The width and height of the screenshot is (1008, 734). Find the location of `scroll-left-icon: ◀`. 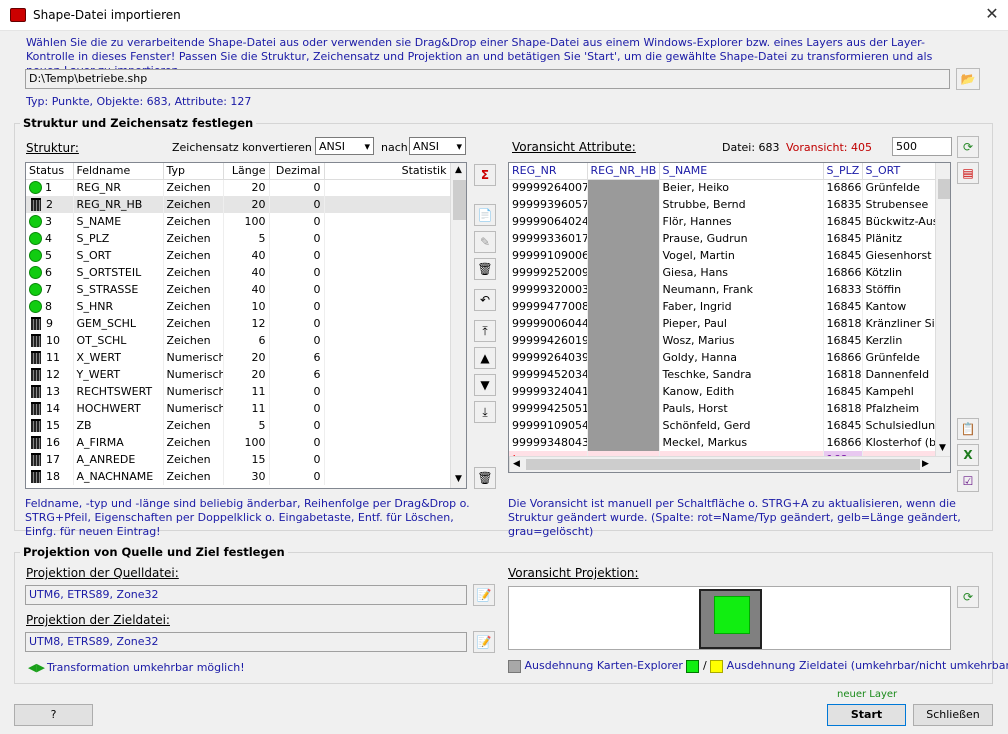

scroll-left-icon: ◀ is located at coordinates (516, 464).